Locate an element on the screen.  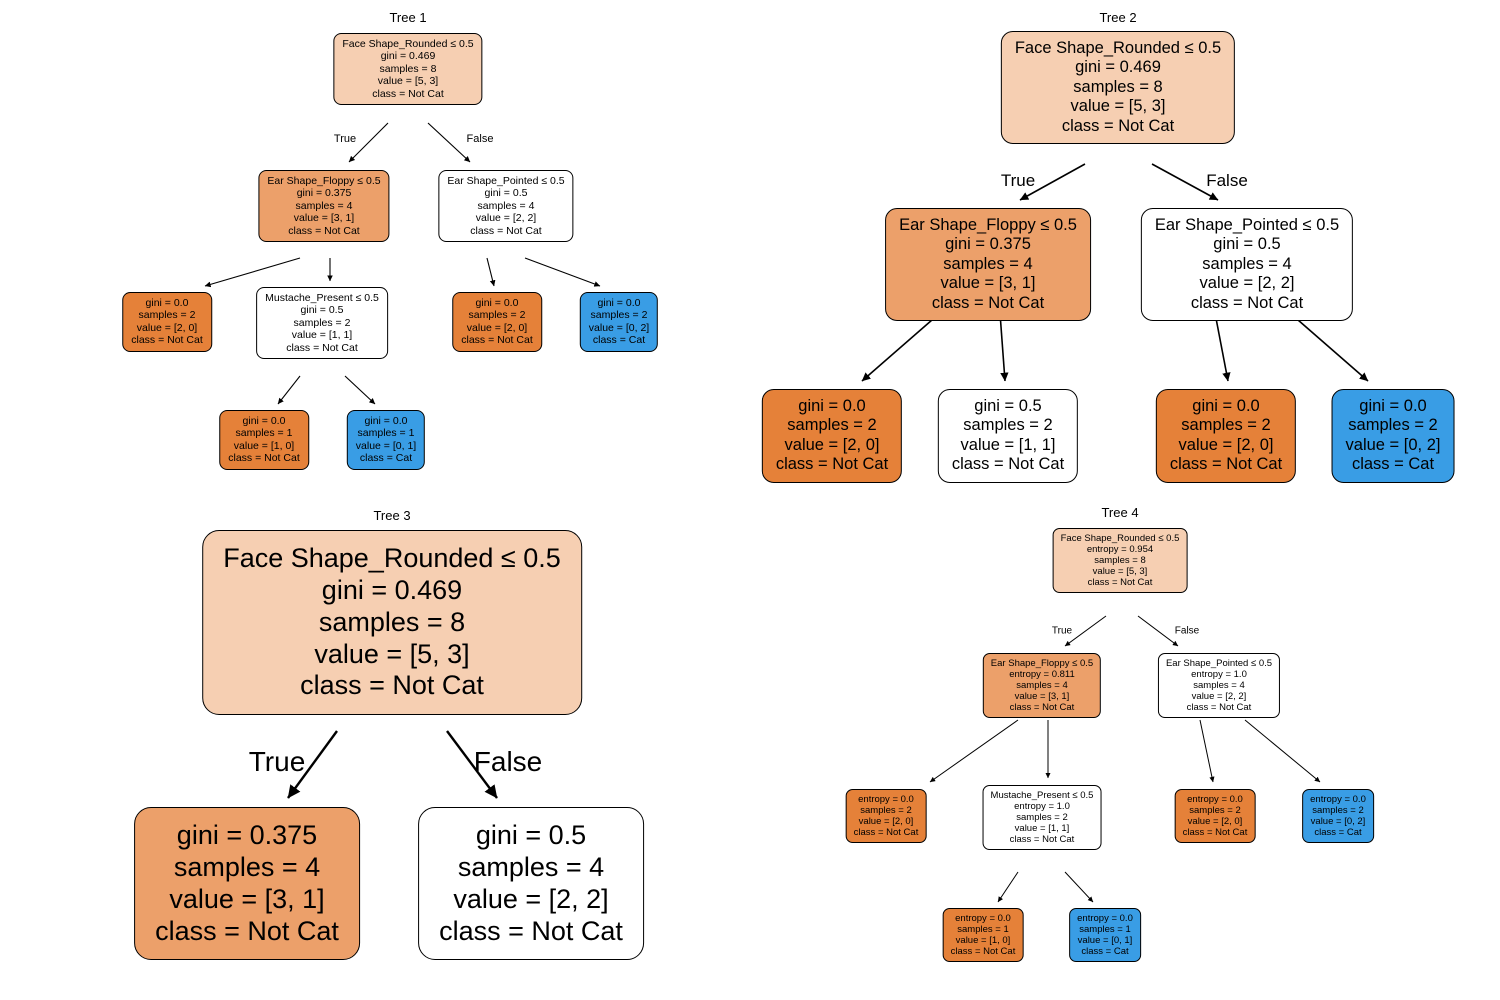
edge-label-t4-false: False is located at coordinates (1187, 631).